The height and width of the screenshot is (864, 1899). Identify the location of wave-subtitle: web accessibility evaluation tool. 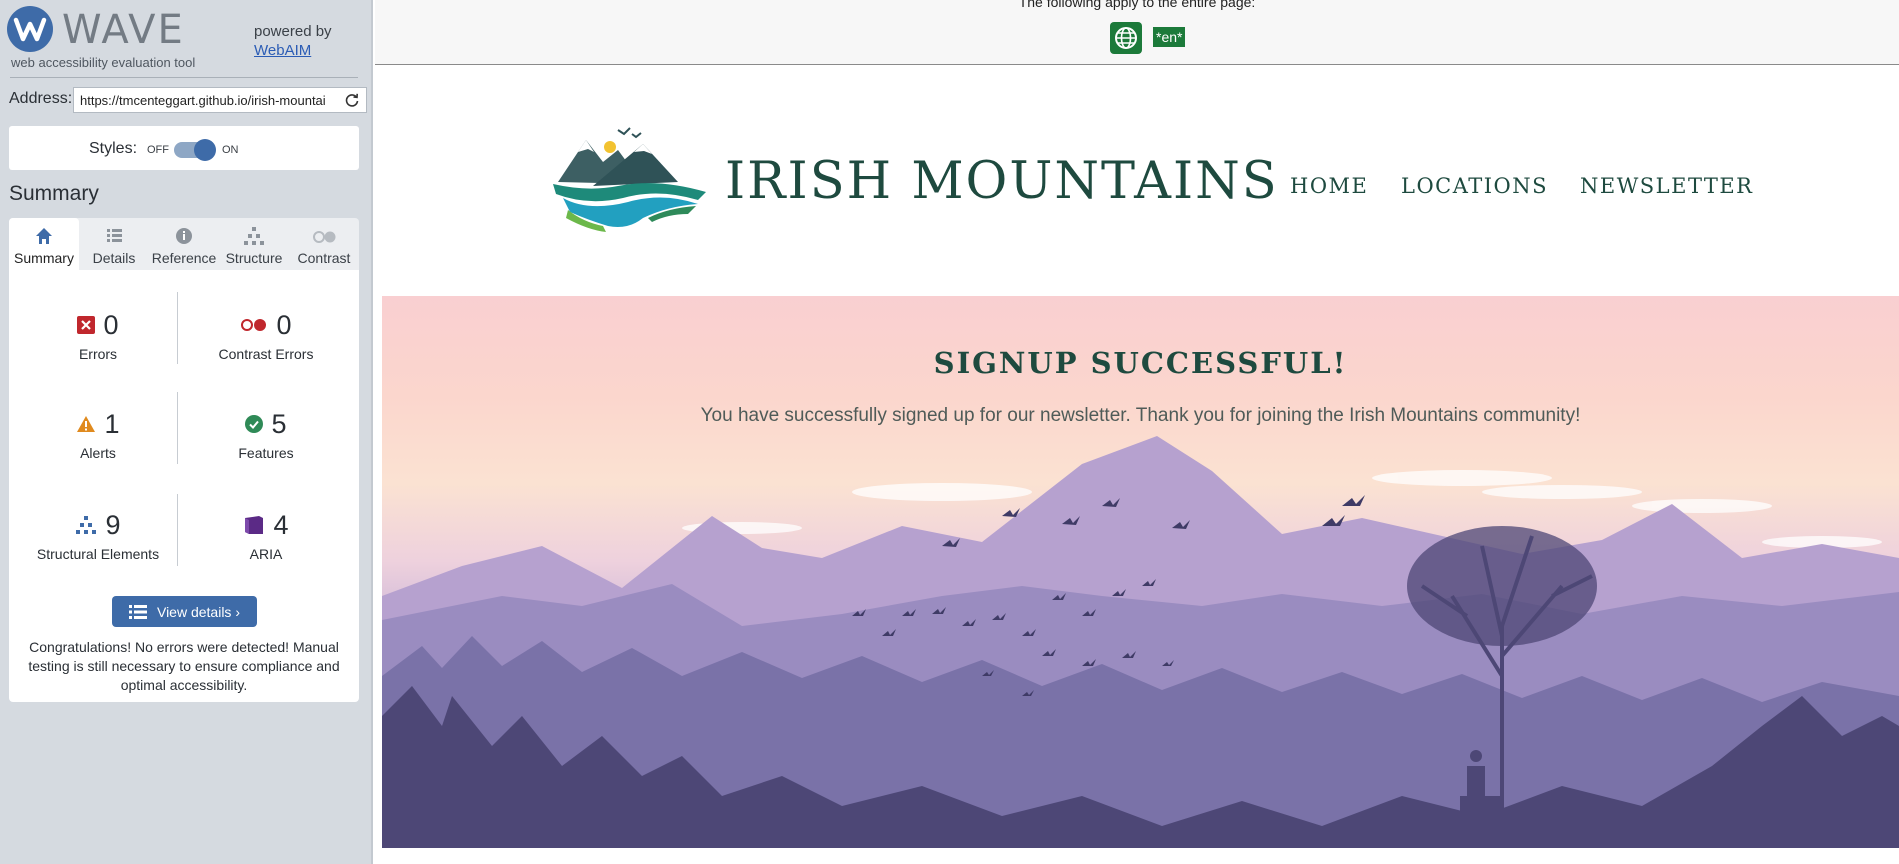
(103, 62).